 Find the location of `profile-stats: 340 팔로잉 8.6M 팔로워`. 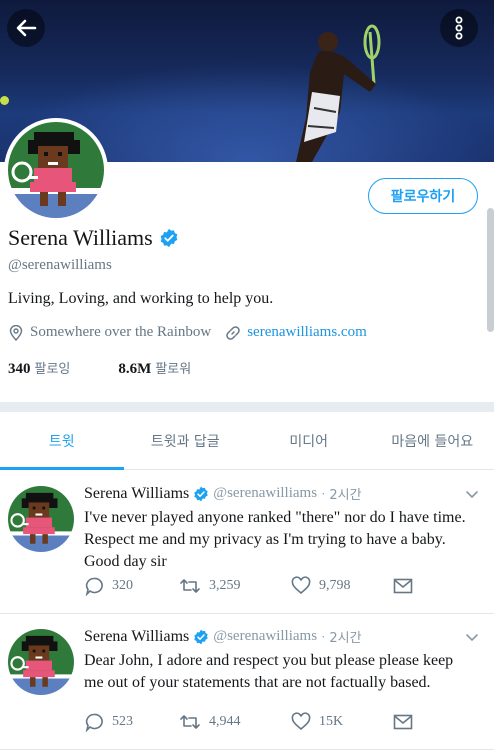

profile-stats: 340 팔로잉 8.6M 팔로워 is located at coordinates (123, 368).